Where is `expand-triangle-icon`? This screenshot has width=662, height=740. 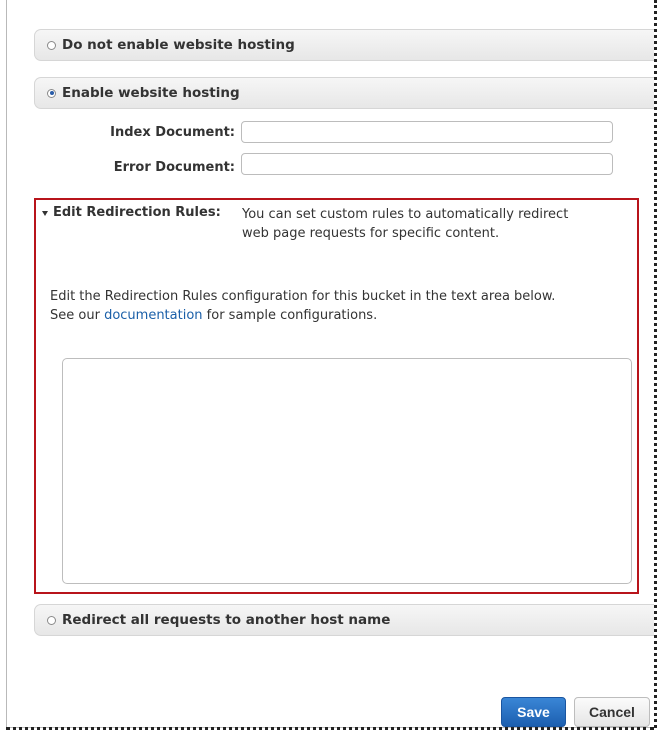 expand-triangle-icon is located at coordinates (45, 213).